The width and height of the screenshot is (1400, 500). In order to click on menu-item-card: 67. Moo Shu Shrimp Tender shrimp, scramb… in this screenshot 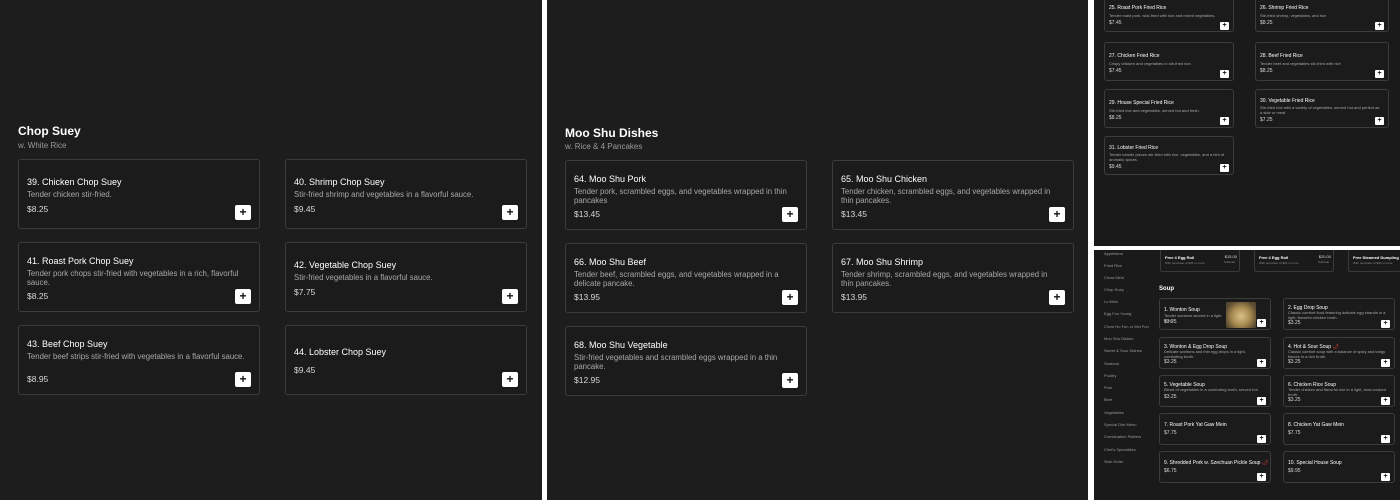, I will do `click(953, 278)`.